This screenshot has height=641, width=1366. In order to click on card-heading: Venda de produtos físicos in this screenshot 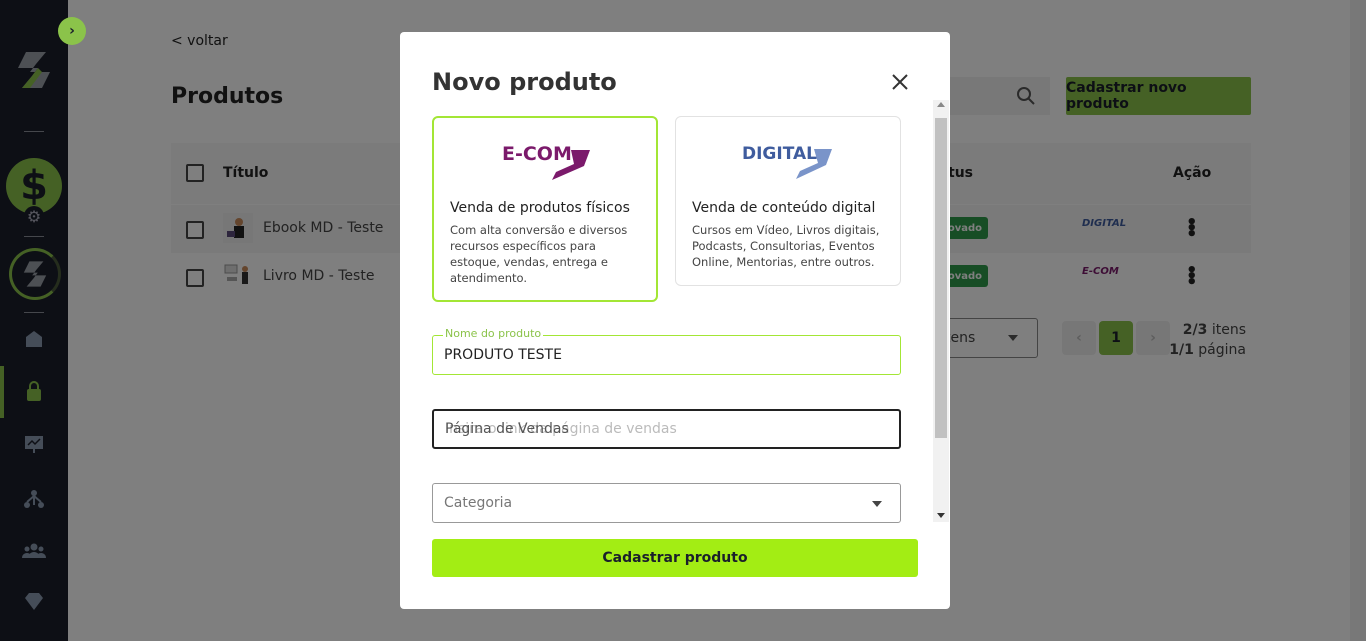, I will do `click(540, 208)`.